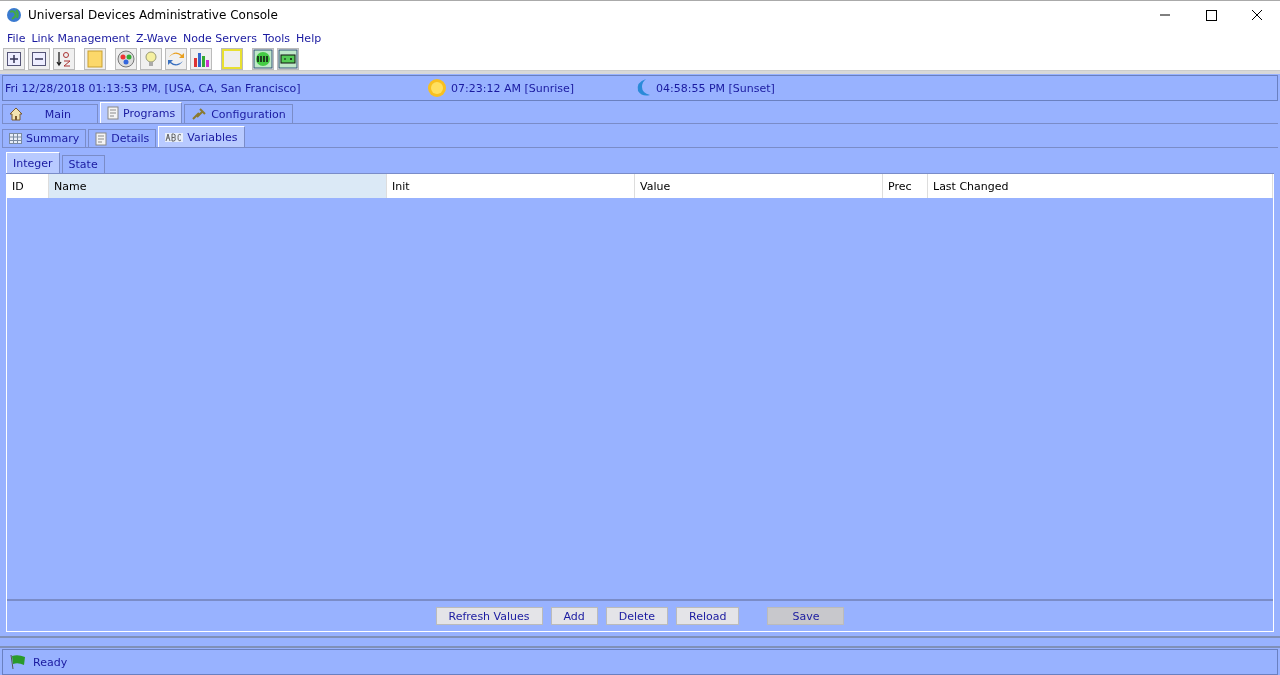 This screenshot has height=675, width=1280. Describe the element at coordinates (263, 58) in the screenshot. I see `chip-icon` at that location.